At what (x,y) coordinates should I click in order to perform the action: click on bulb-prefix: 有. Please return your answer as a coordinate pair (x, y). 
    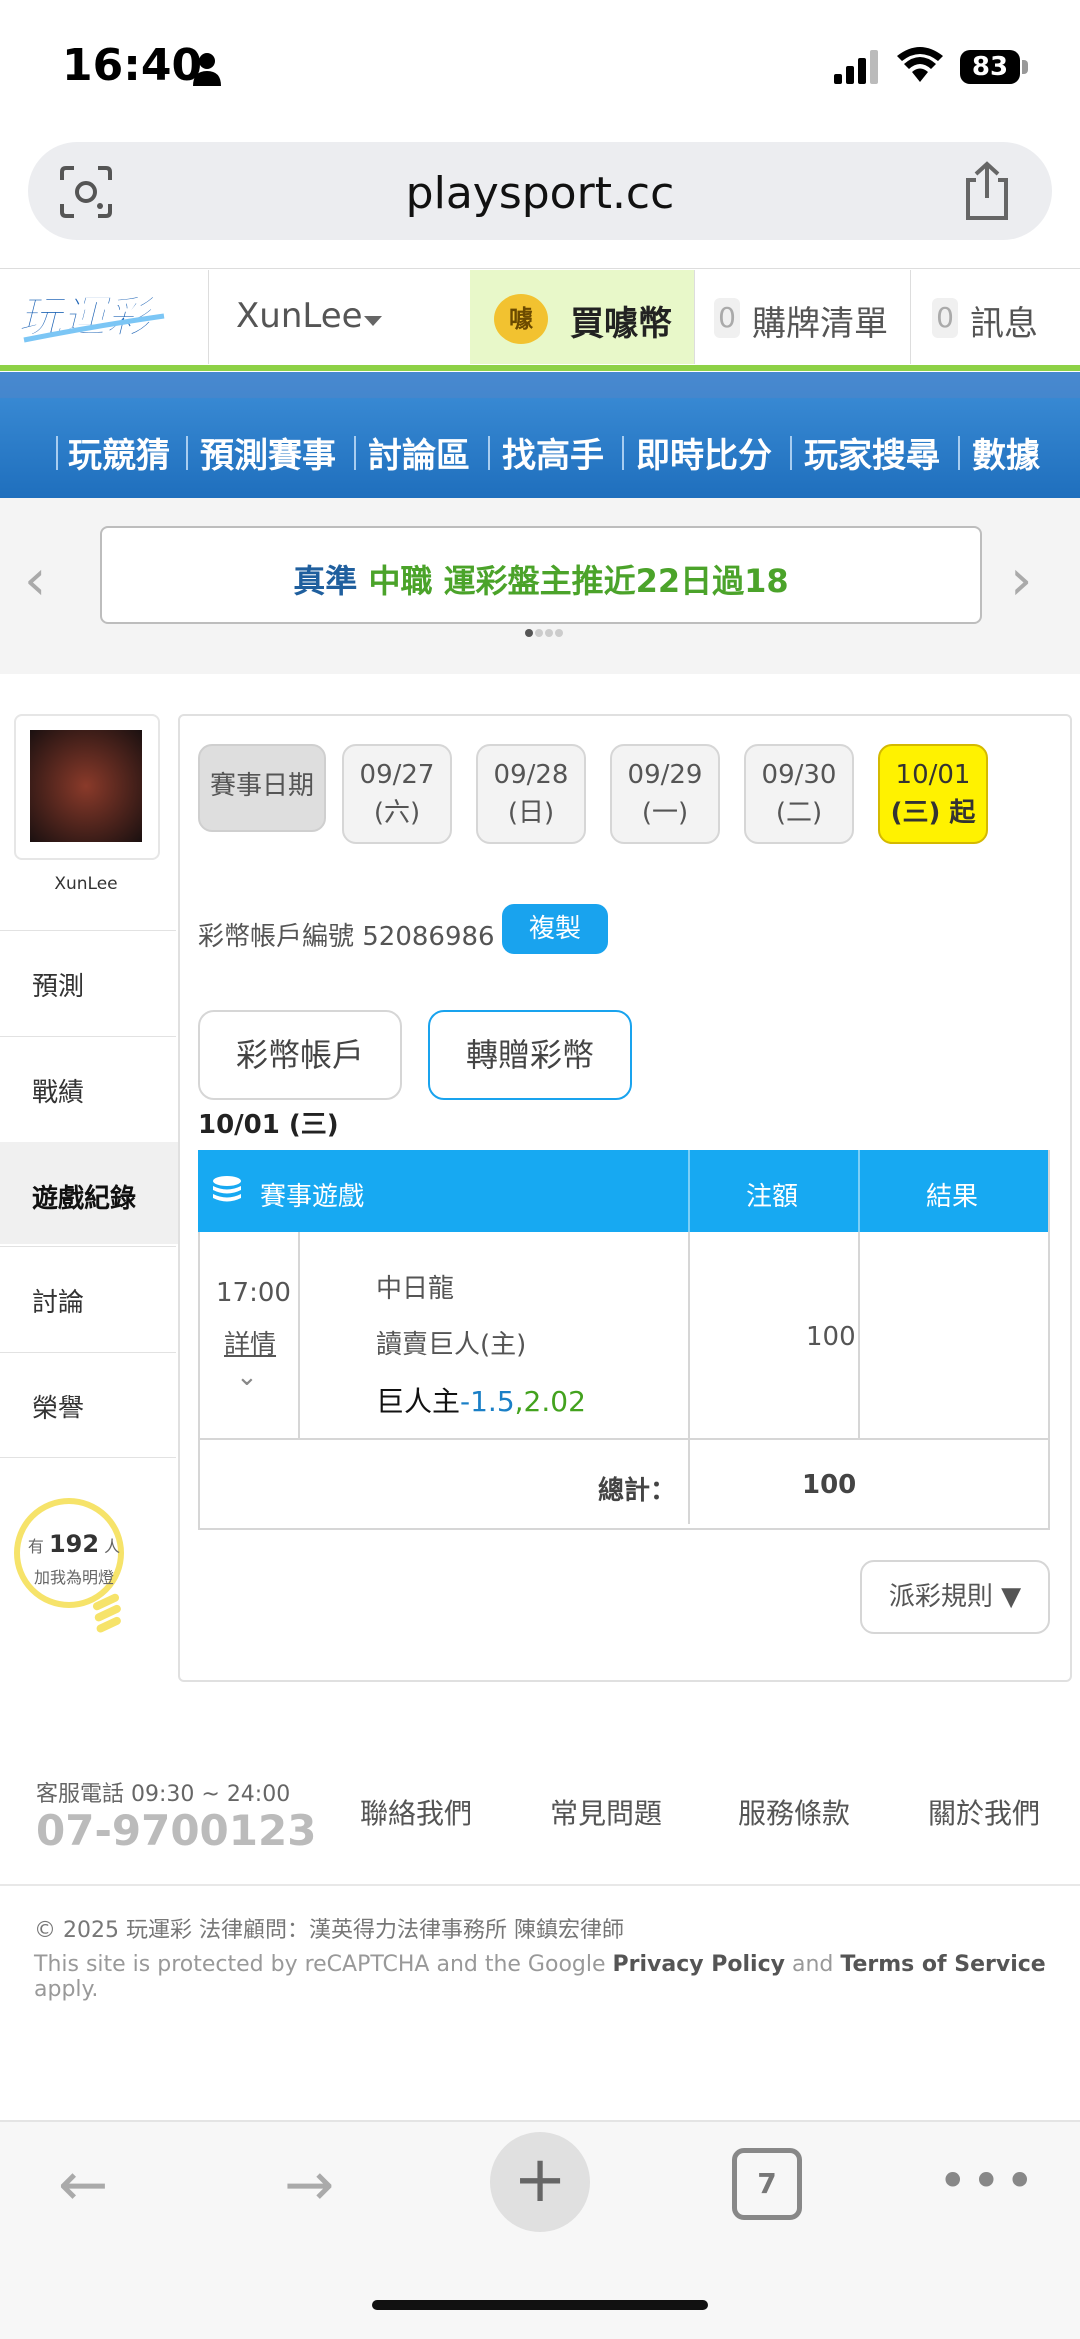
    Looking at the image, I should click on (35, 1546).